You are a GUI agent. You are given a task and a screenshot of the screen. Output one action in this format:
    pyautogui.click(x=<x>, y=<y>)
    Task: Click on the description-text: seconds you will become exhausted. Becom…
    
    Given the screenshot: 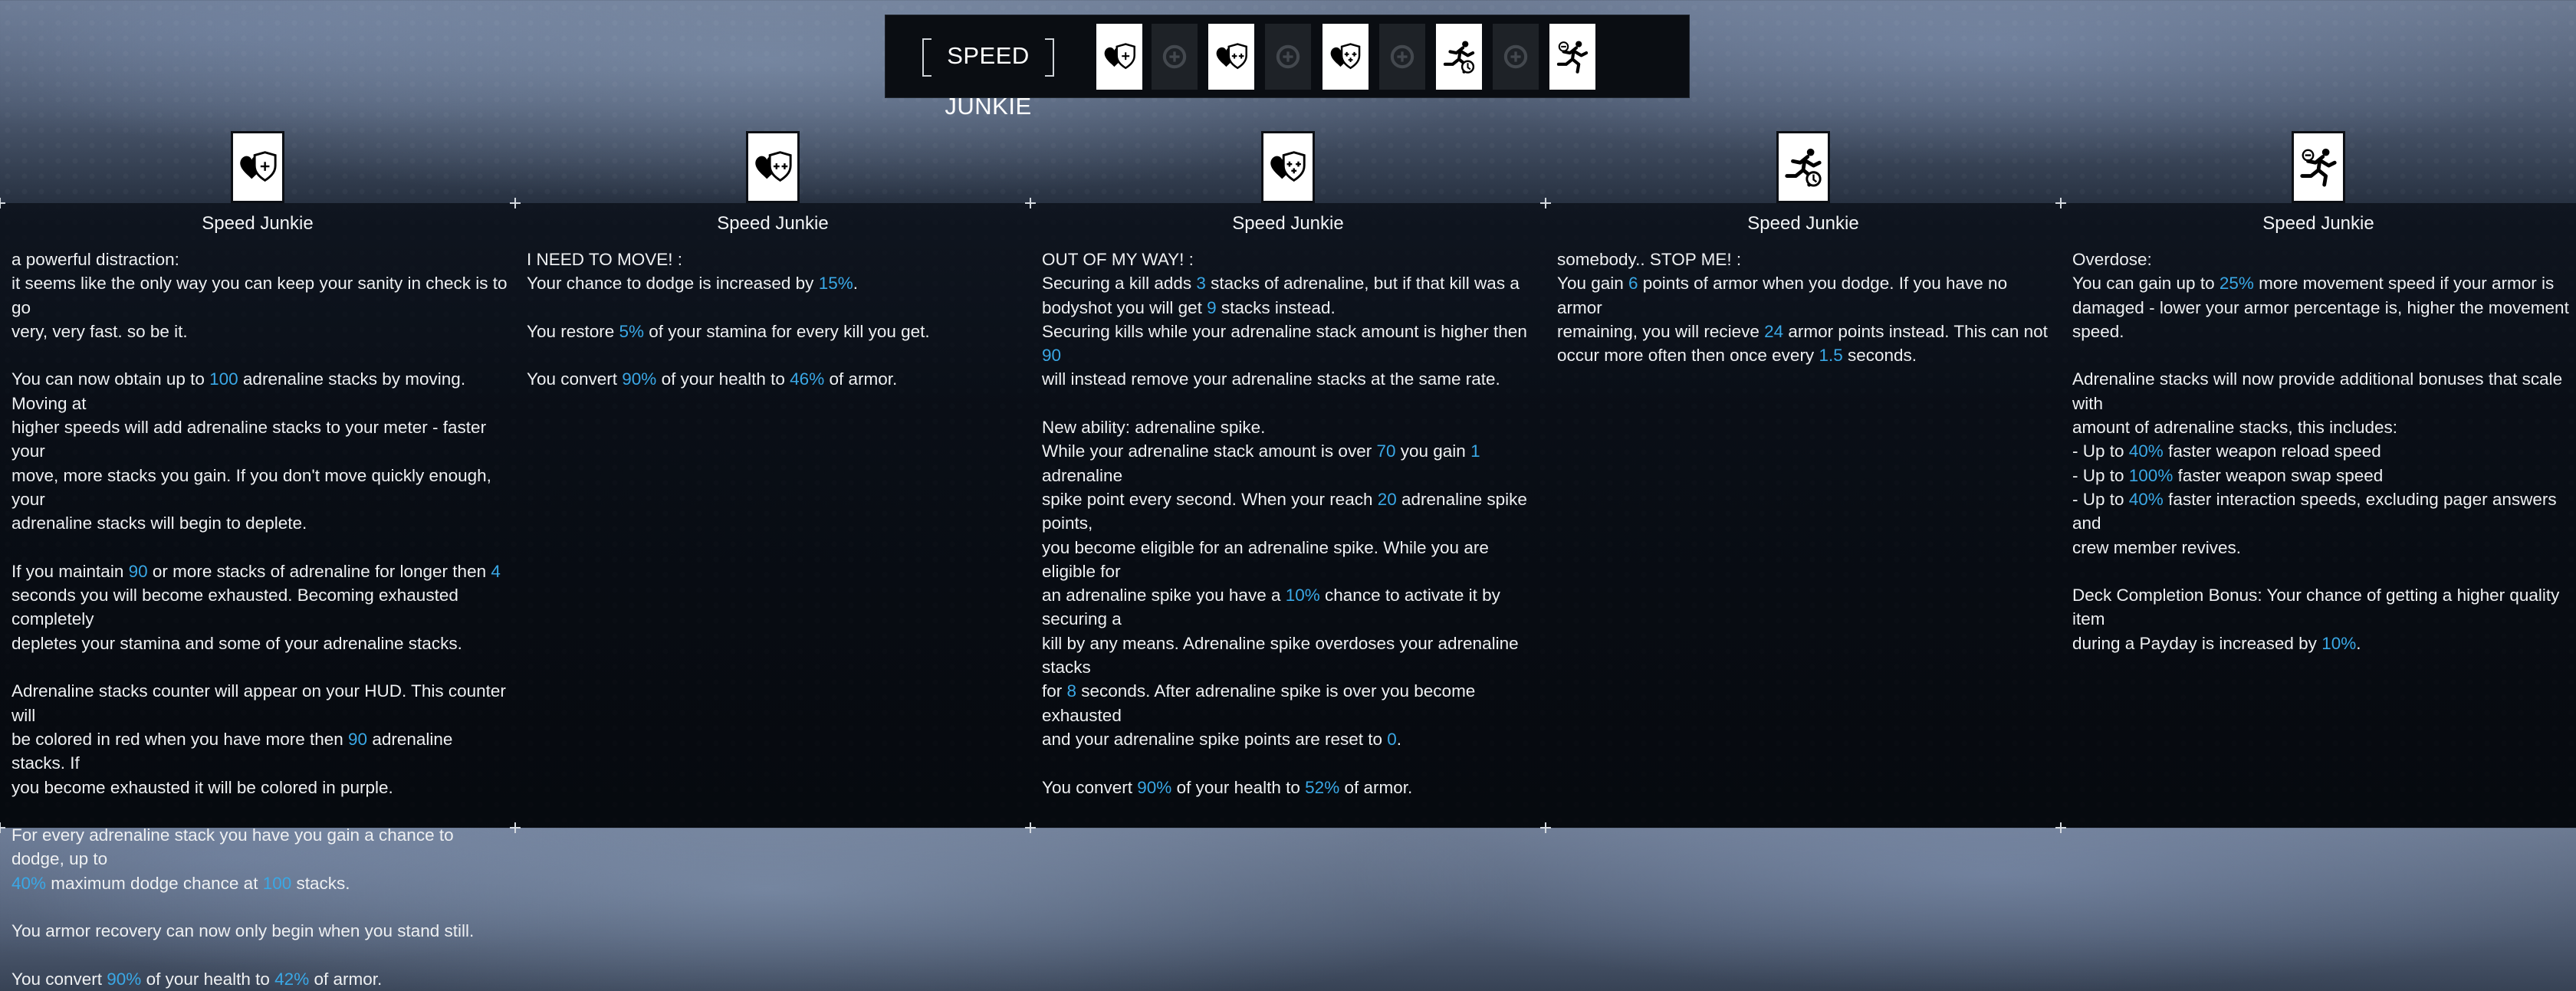 What is the action you would take?
    pyautogui.click(x=259, y=667)
    